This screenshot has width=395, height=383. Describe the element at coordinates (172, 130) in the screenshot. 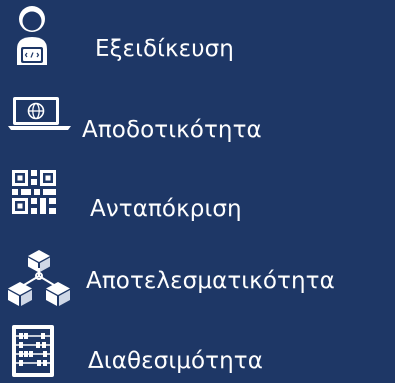

I see `feature-label: Αποδοτικότητα` at that location.